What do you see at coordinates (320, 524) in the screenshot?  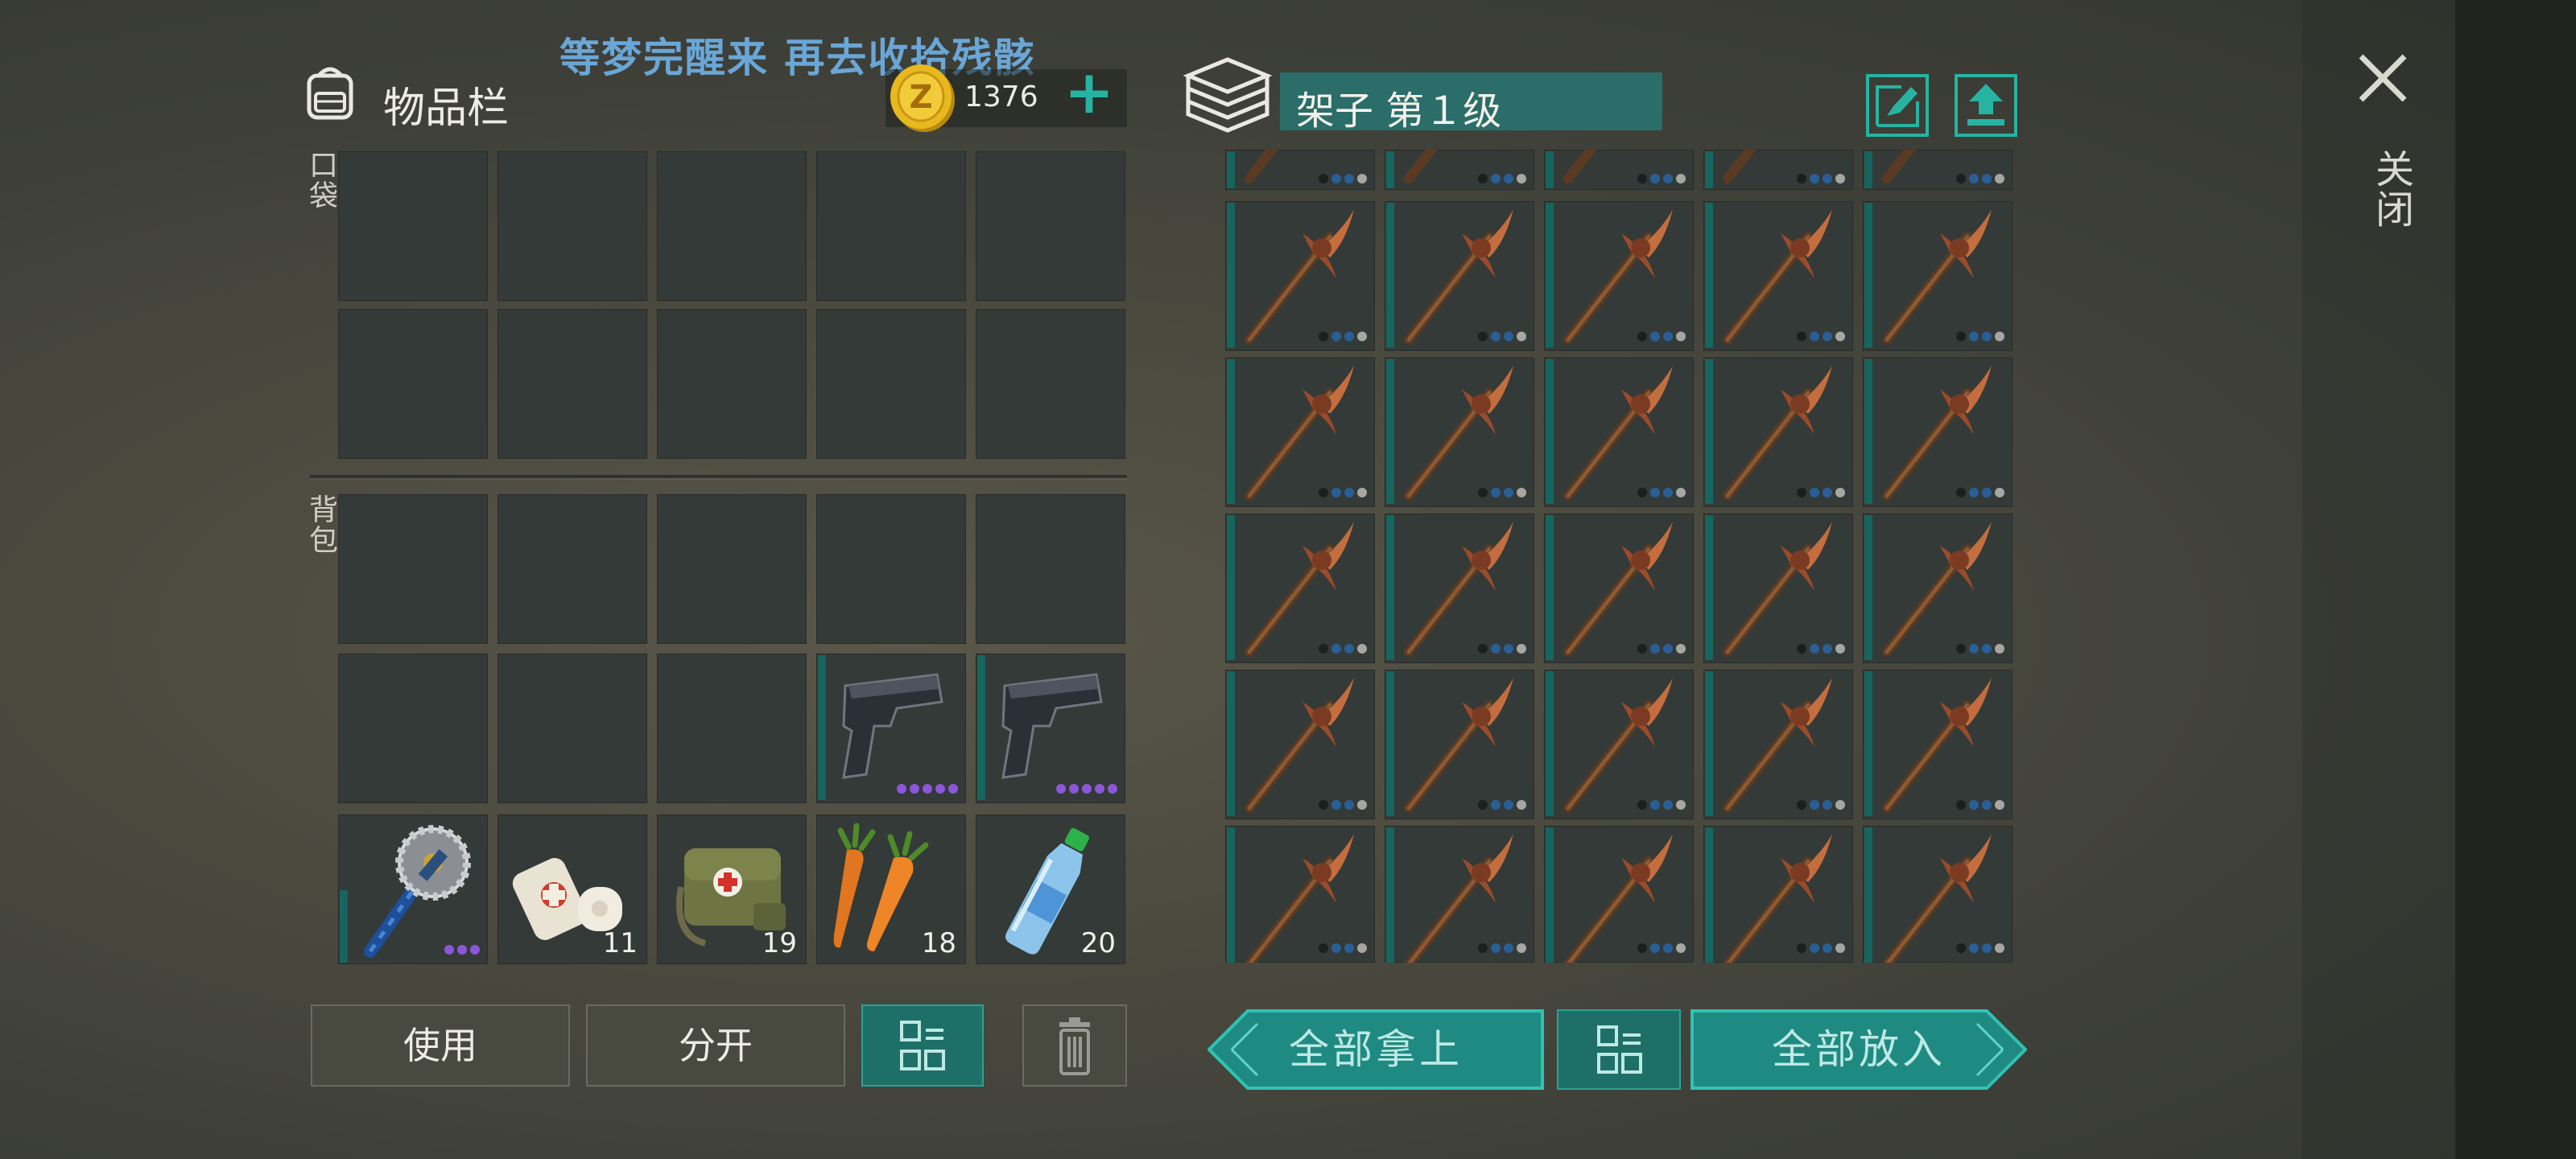 I see `backpack-label: 背包` at bounding box center [320, 524].